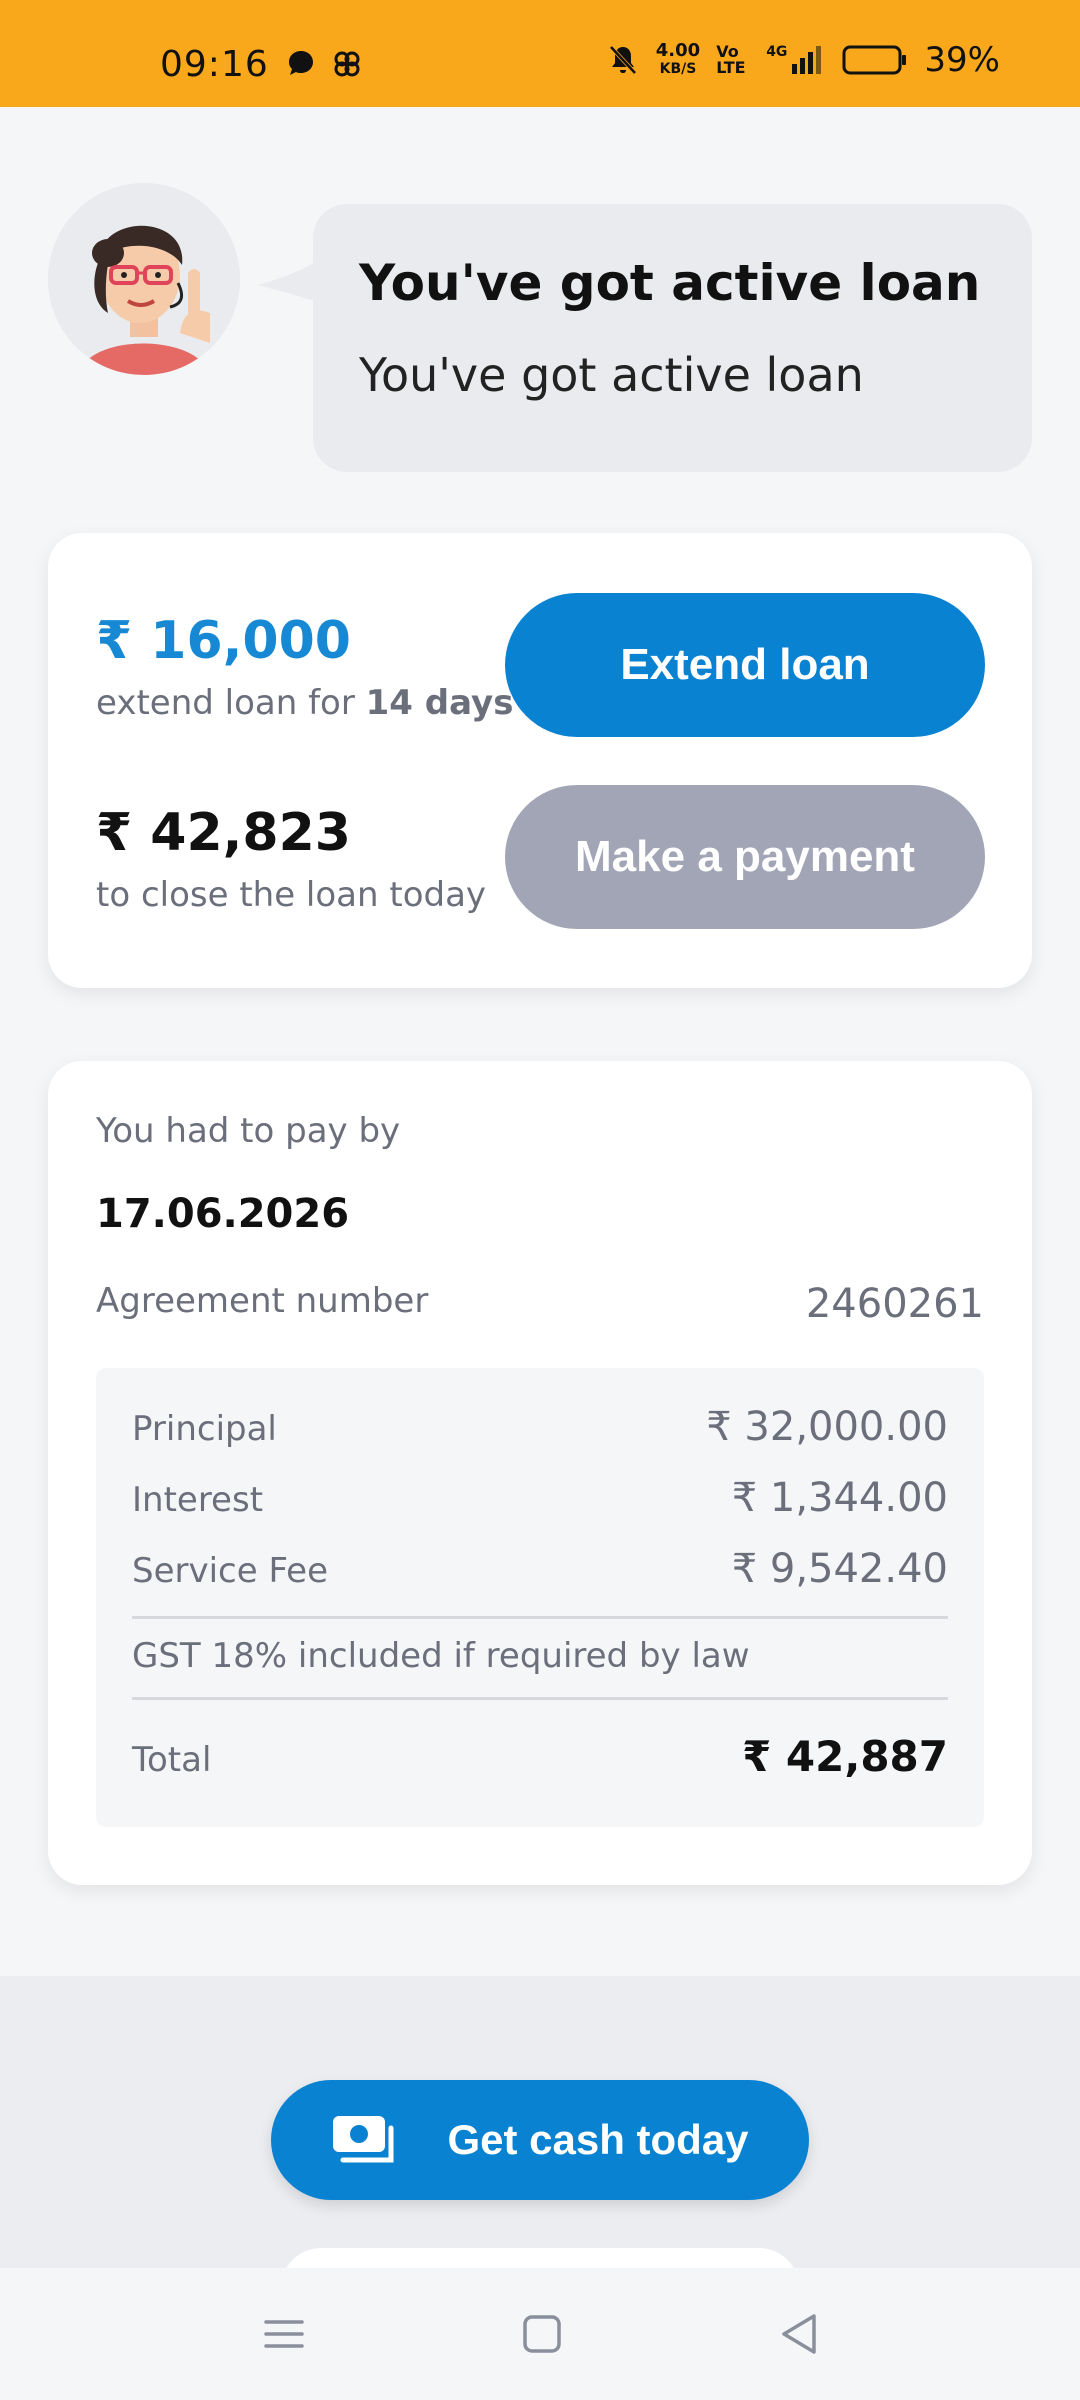 The image size is (1080, 2400). I want to click on chat-title: You've got active loan, so click(670, 283).